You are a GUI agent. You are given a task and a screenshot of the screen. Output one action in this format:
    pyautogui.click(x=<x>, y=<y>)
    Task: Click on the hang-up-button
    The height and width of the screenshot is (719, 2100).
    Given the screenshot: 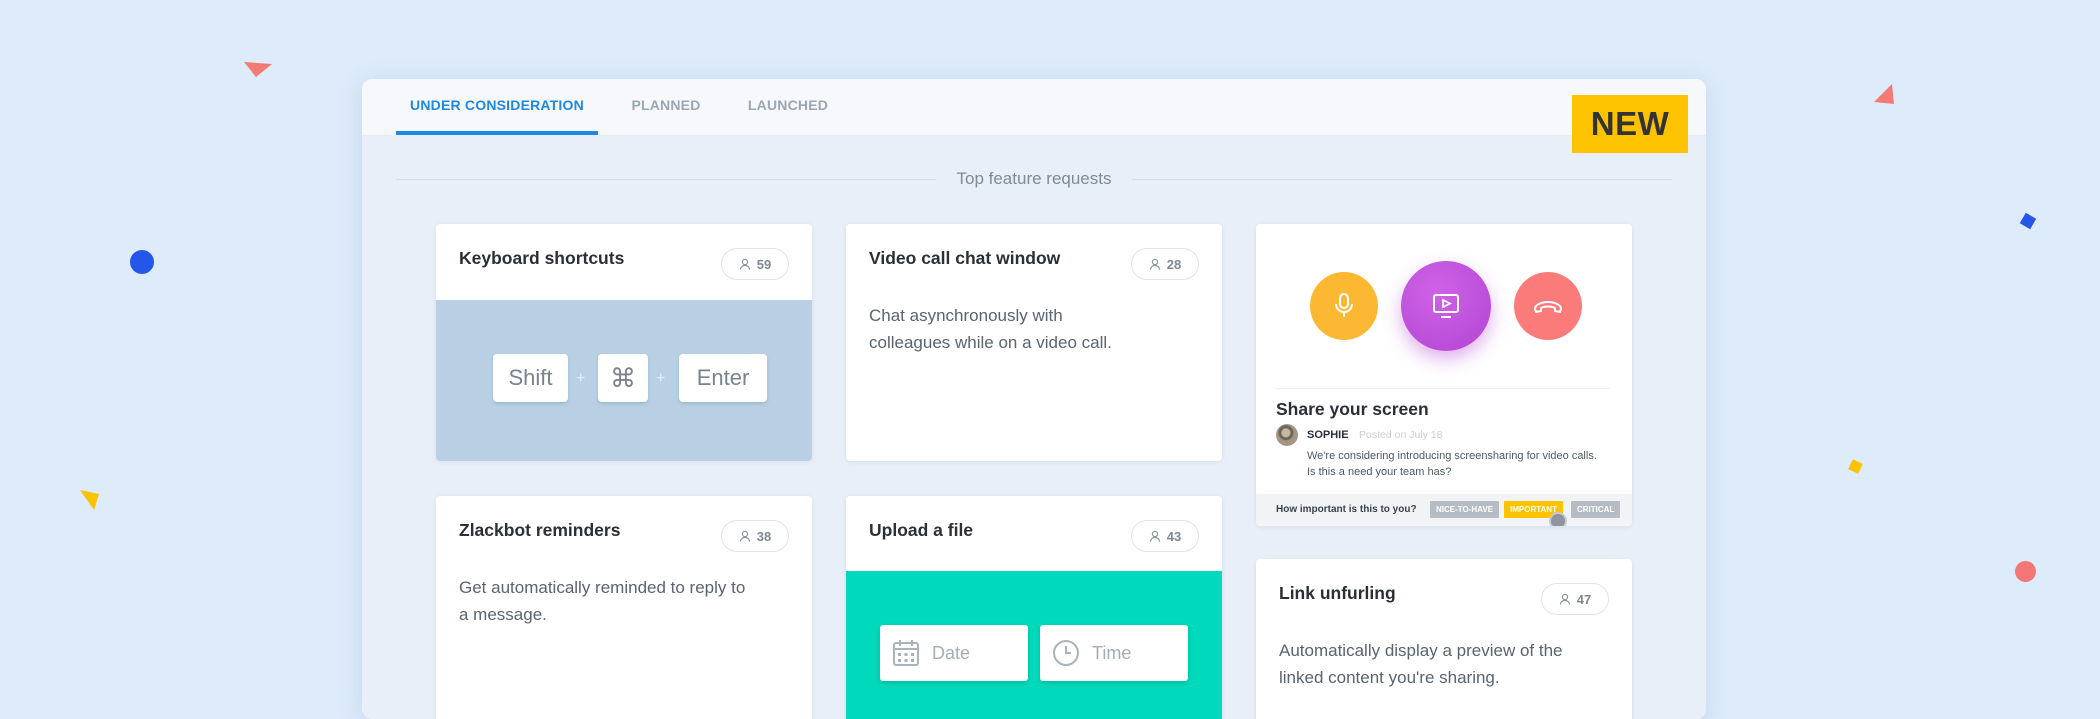 What is the action you would take?
    pyautogui.click(x=1548, y=306)
    